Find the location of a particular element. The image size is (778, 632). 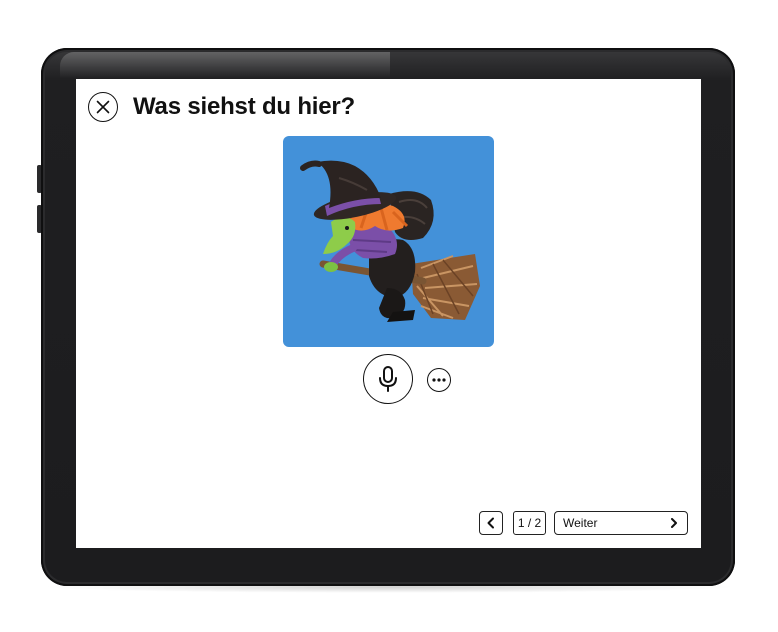

question-picture is located at coordinates (388, 241).